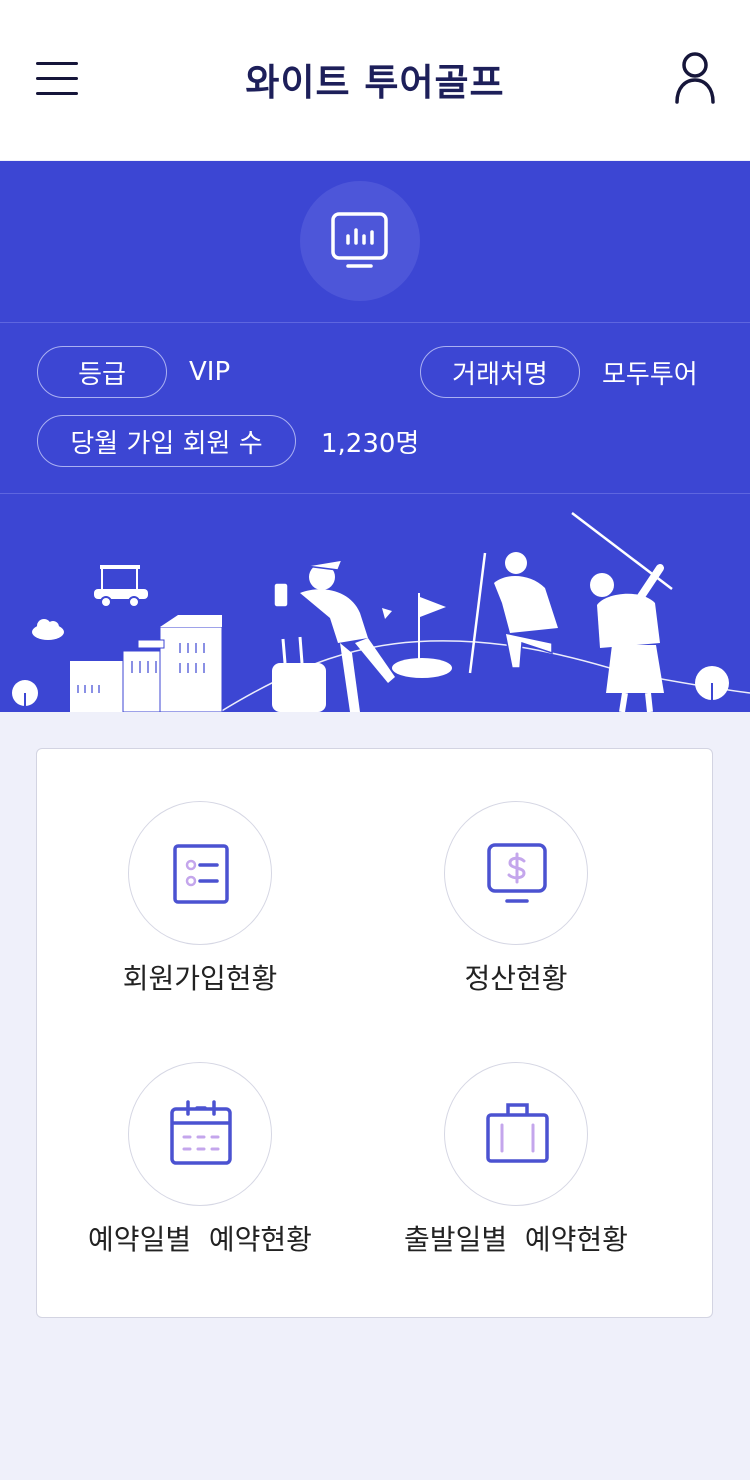 The height and width of the screenshot is (1480, 750). I want to click on settlement-status-button, so click(516, 873).